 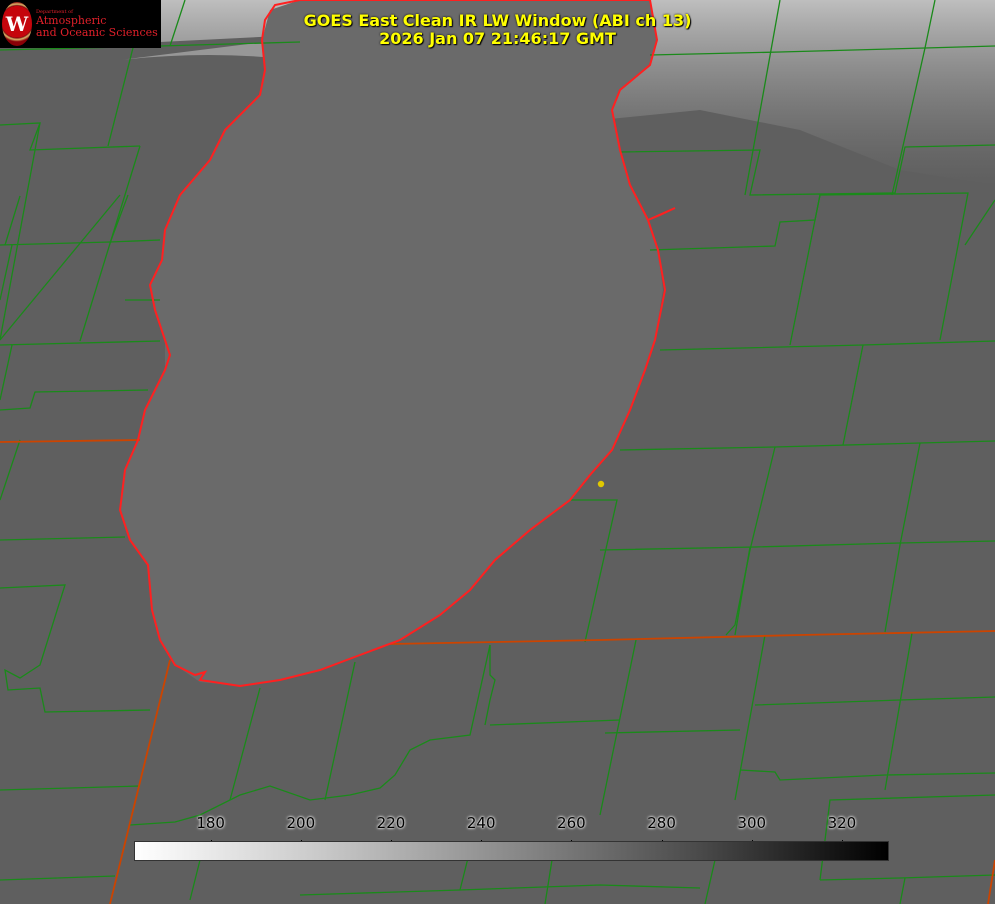 What do you see at coordinates (497, 20) in the screenshot?
I see `title-line-1: GOES East Clean IR LW Window (ABI ch 13)` at bounding box center [497, 20].